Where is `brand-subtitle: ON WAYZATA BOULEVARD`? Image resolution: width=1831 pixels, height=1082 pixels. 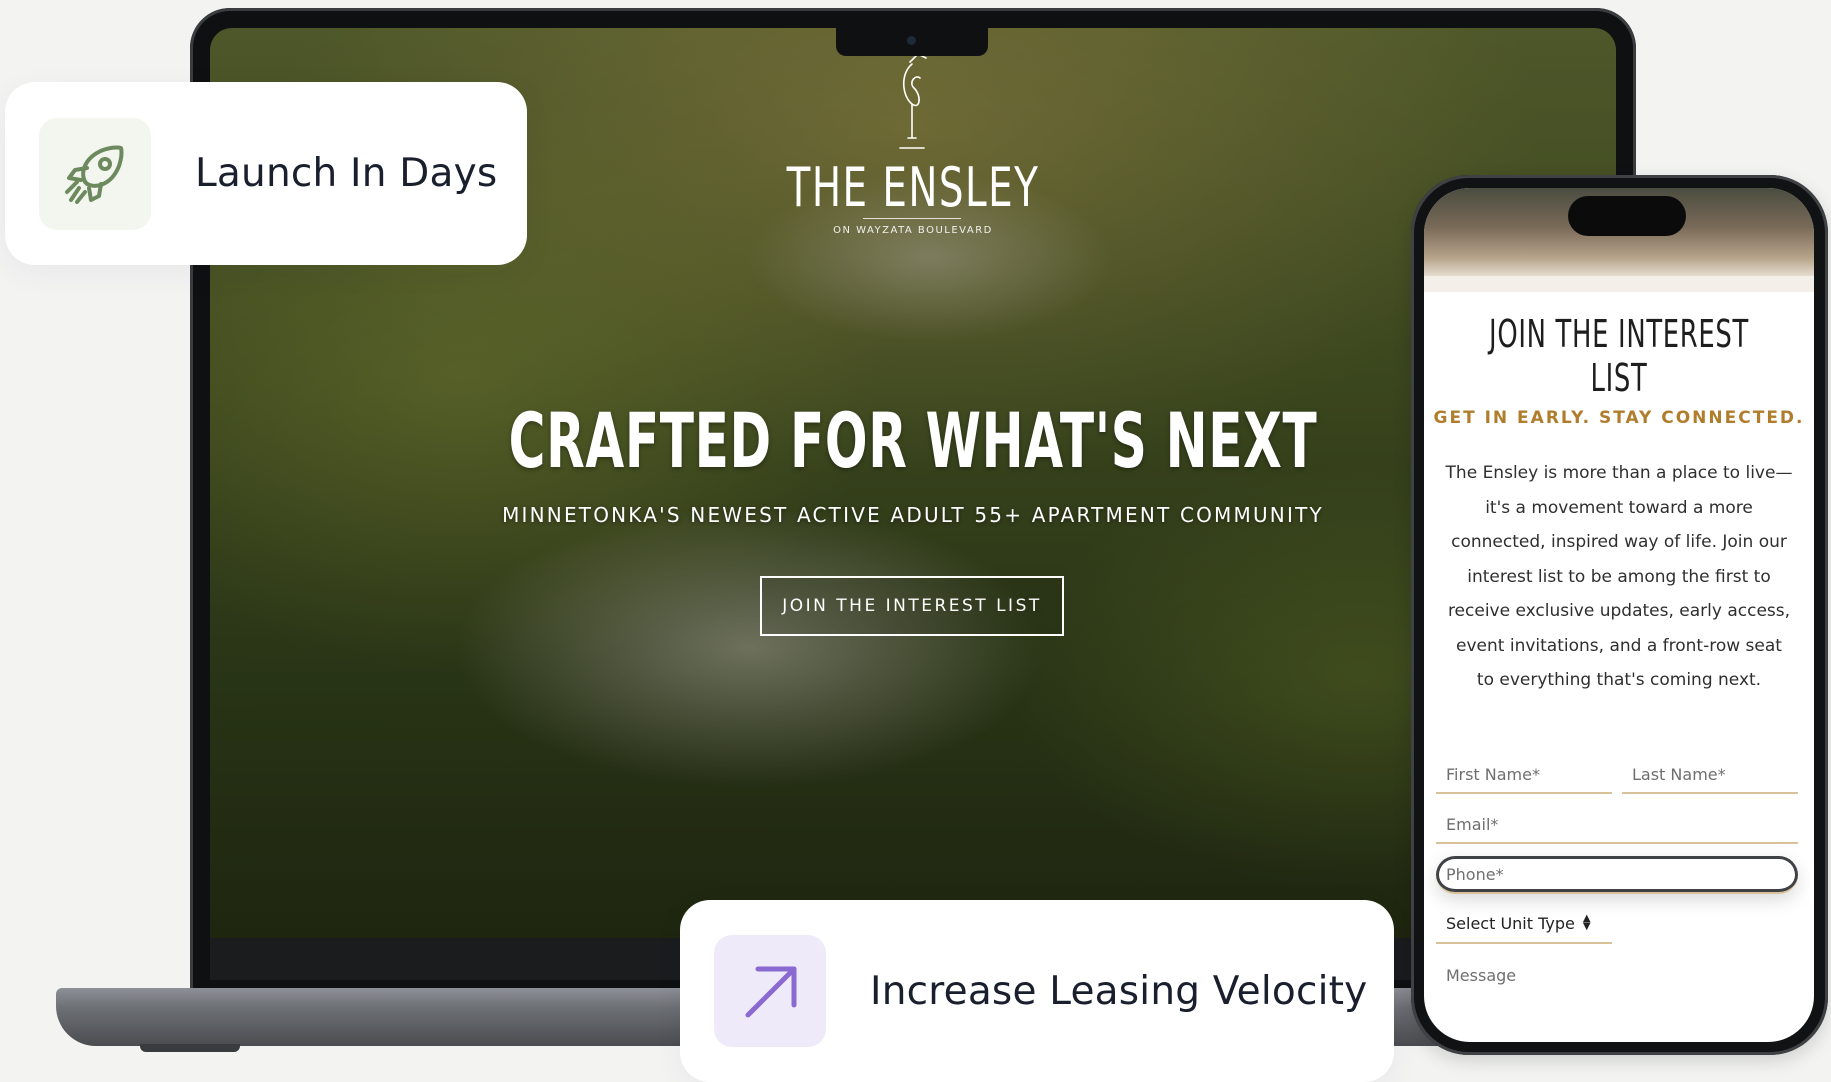 brand-subtitle: ON WAYZATA BOULEVARD is located at coordinates (913, 230).